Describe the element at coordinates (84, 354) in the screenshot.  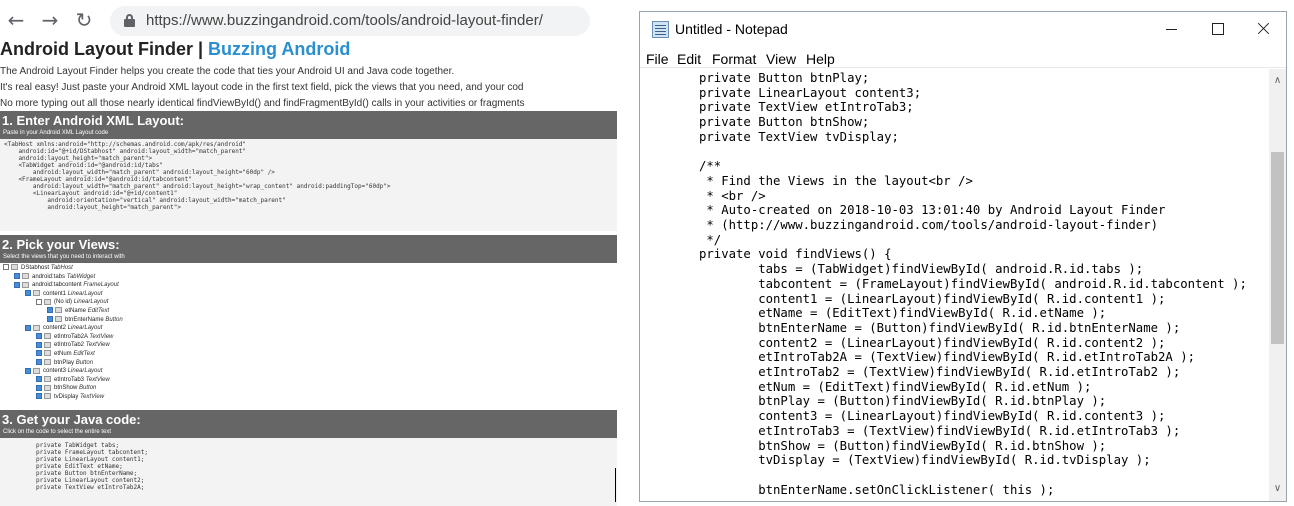
I see `view-type-label: EditText` at that location.